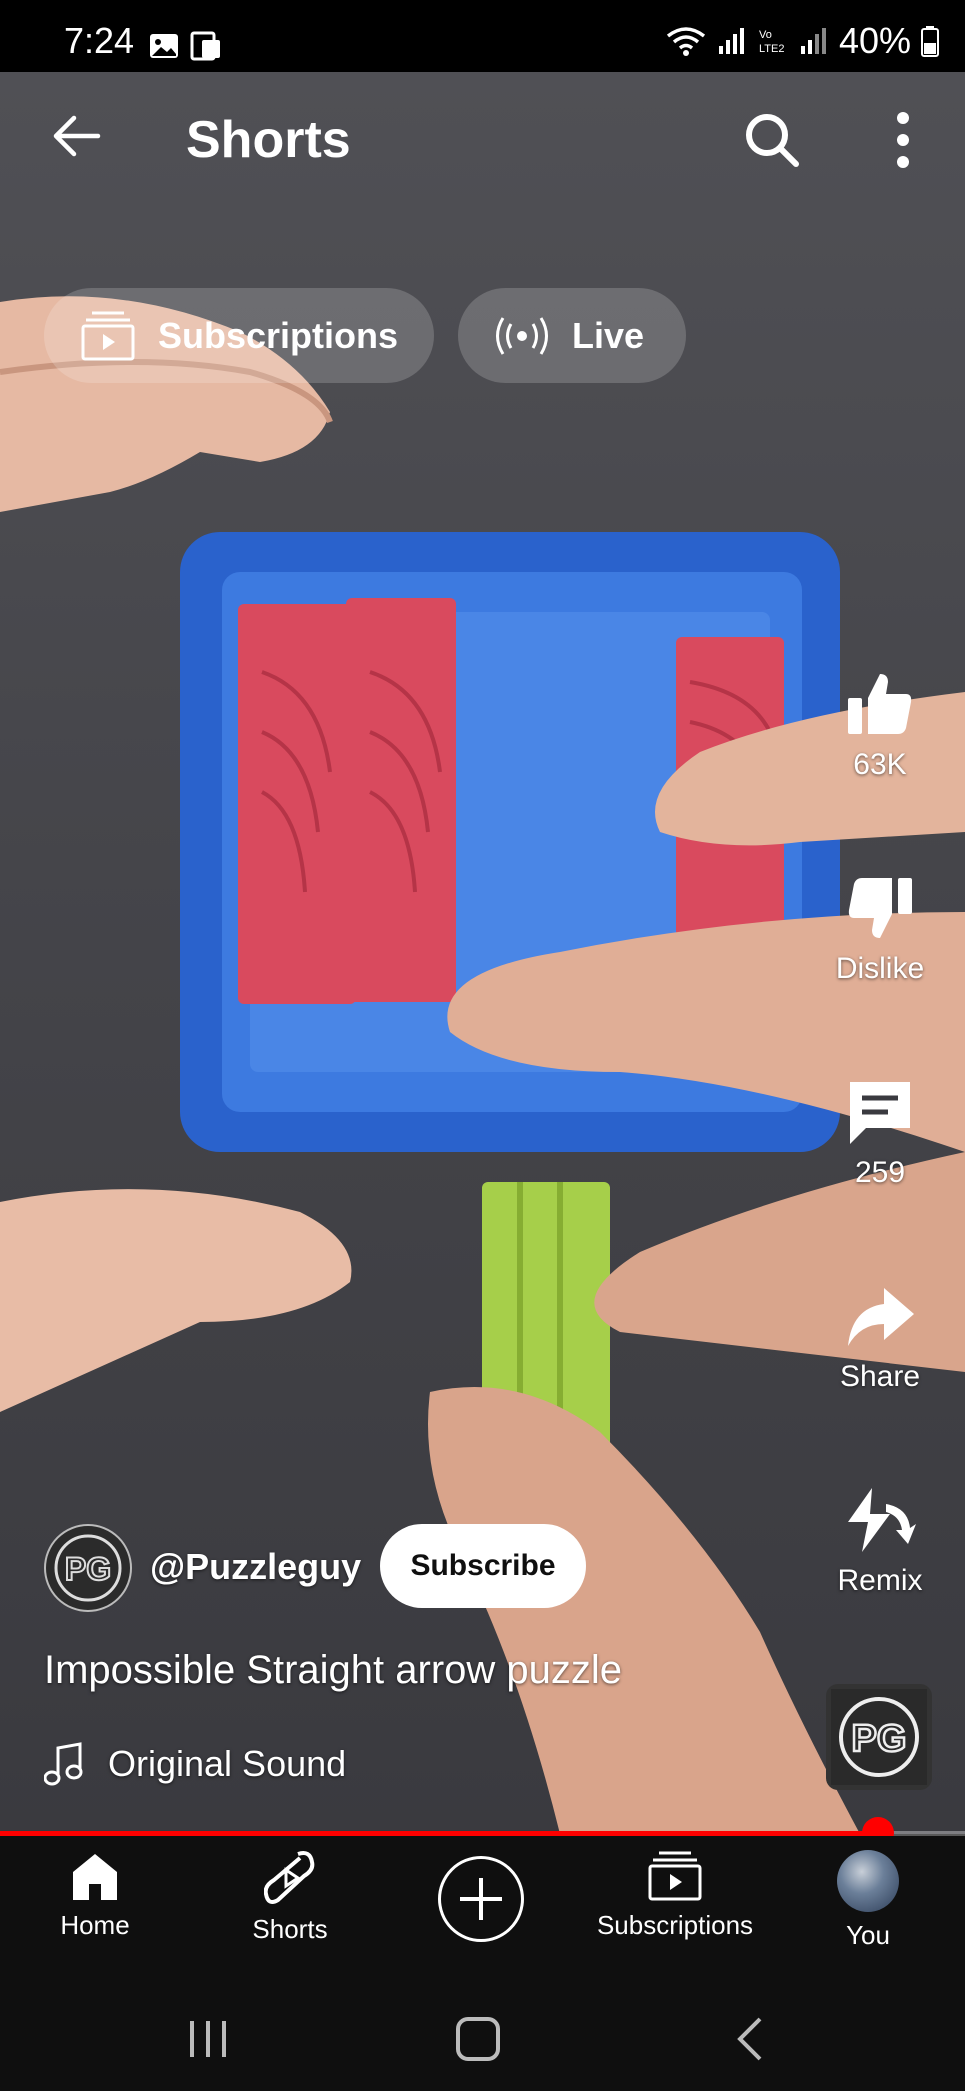 This screenshot has height=2091, width=965. I want to click on subscriptions-chip: Subscriptions, so click(239, 335).